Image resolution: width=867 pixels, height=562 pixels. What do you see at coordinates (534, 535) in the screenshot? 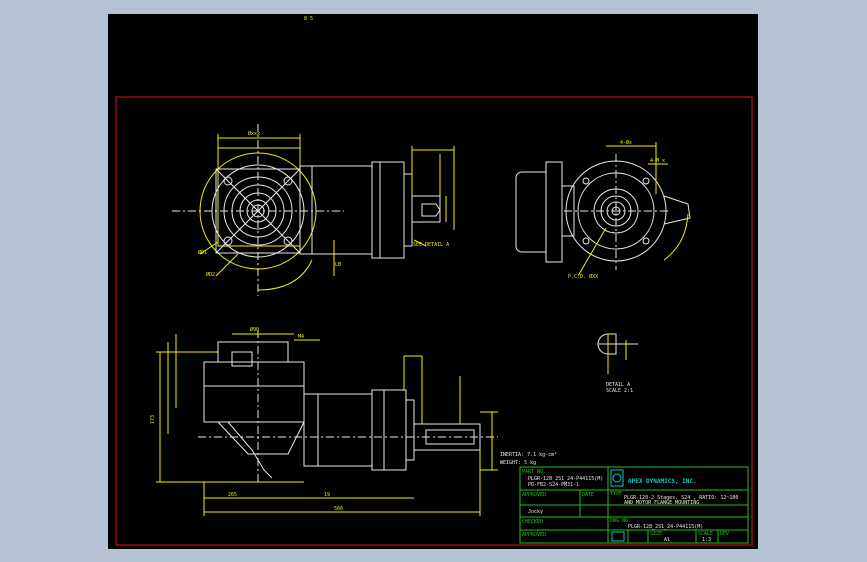
I see `approved2-label: APPROVED` at bounding box center [534, 535].